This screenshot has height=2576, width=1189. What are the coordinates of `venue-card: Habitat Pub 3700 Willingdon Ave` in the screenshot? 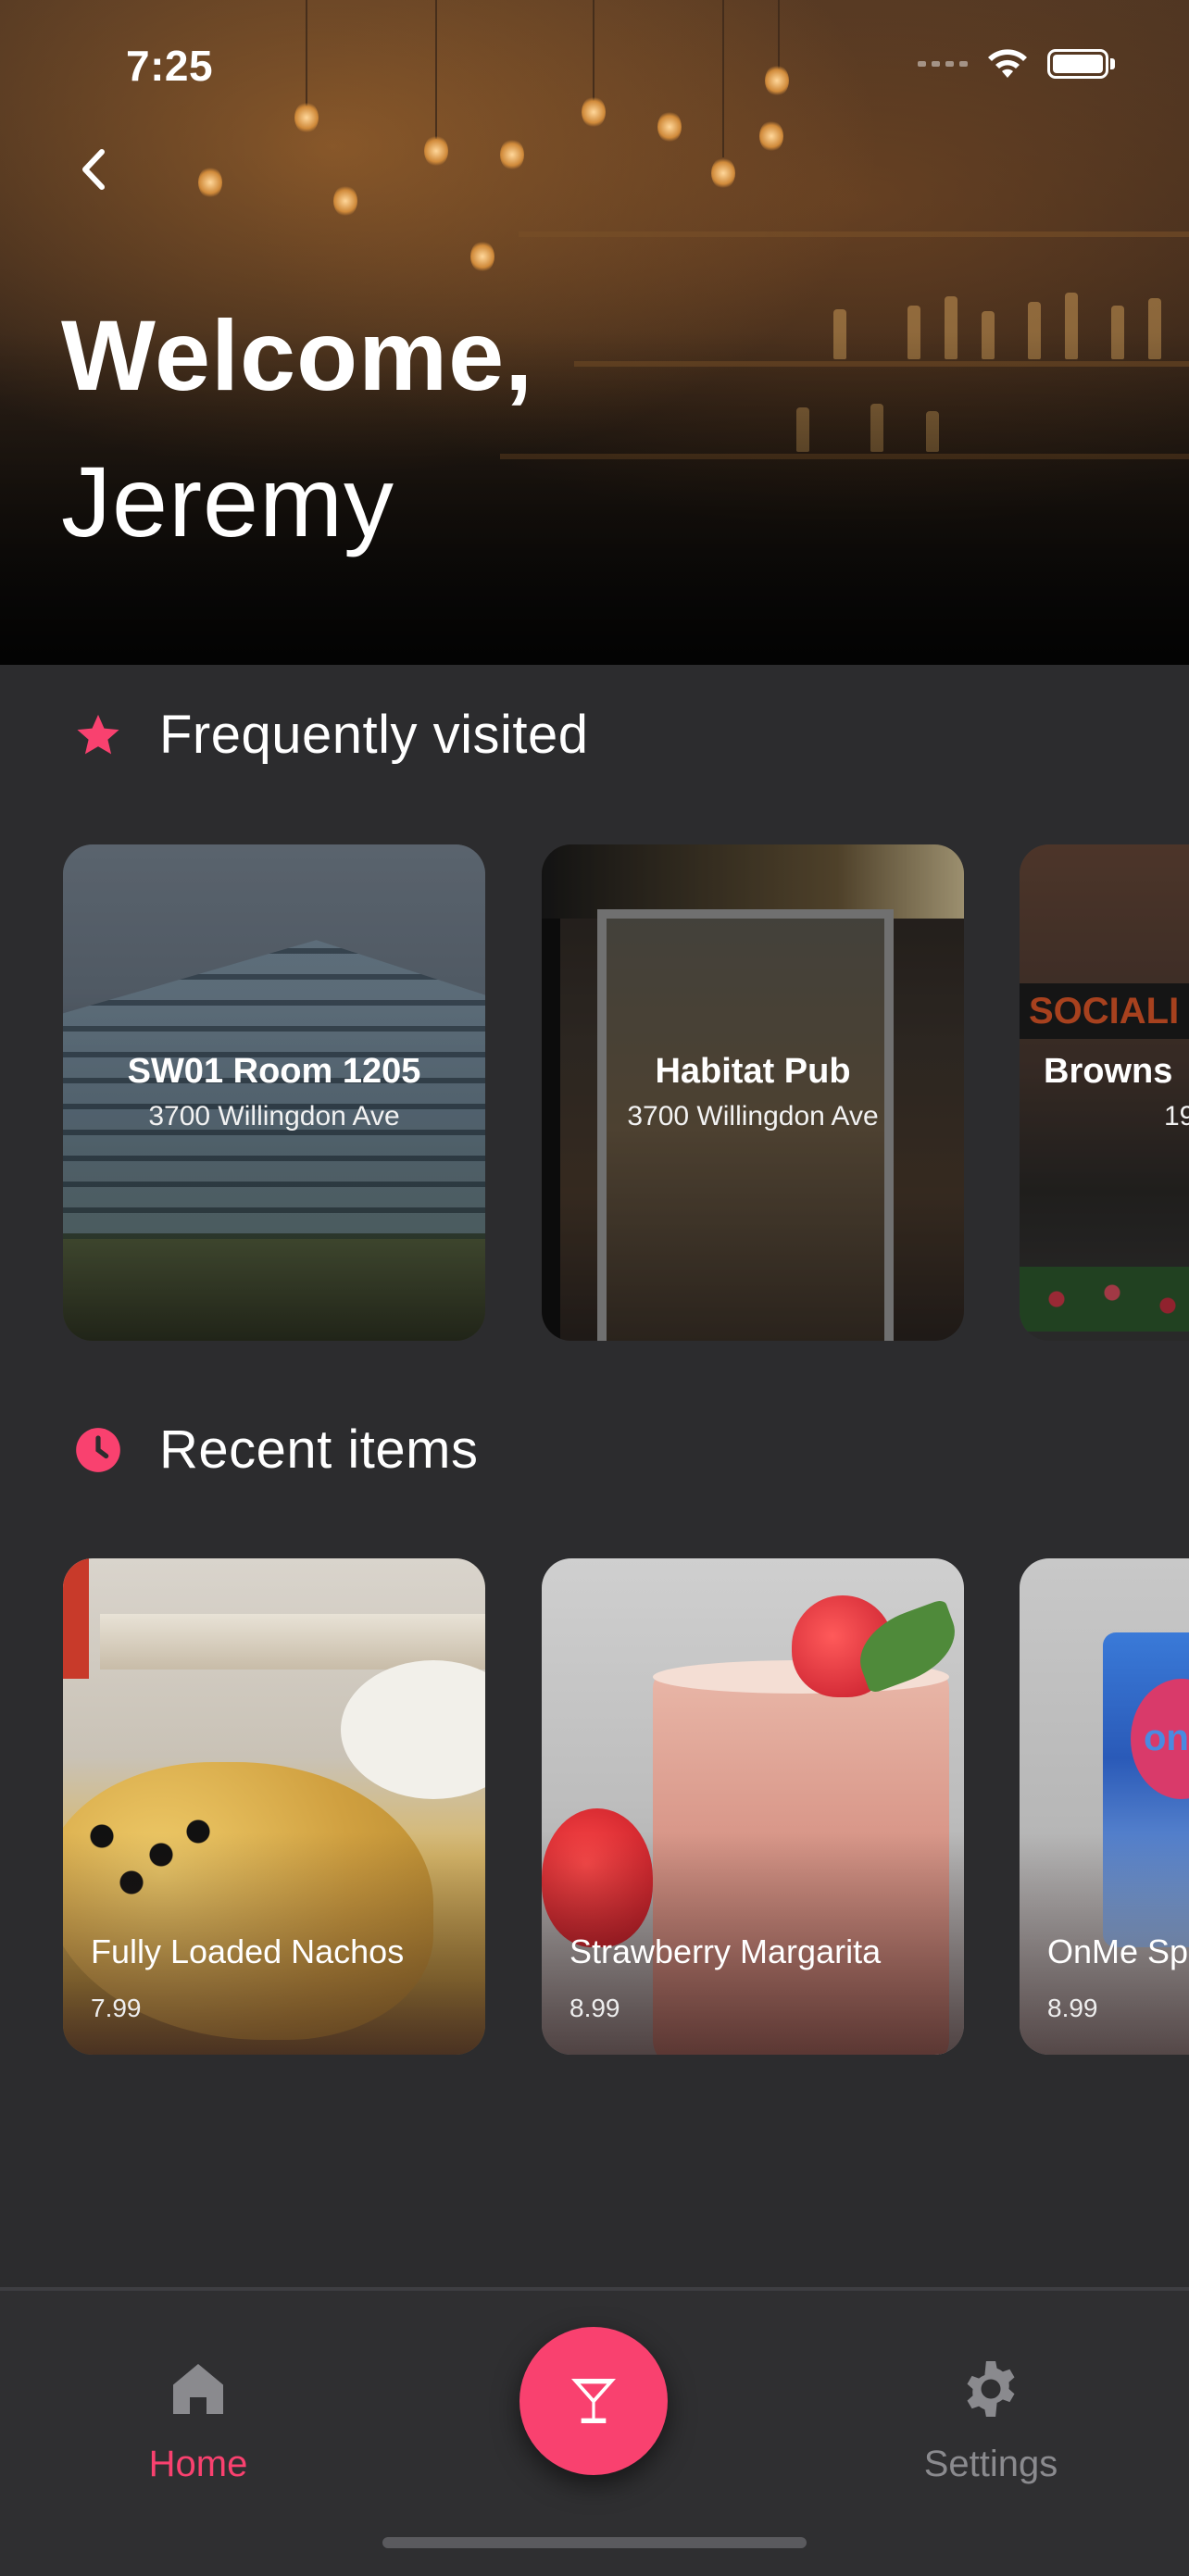 It's located at (753, 1093).